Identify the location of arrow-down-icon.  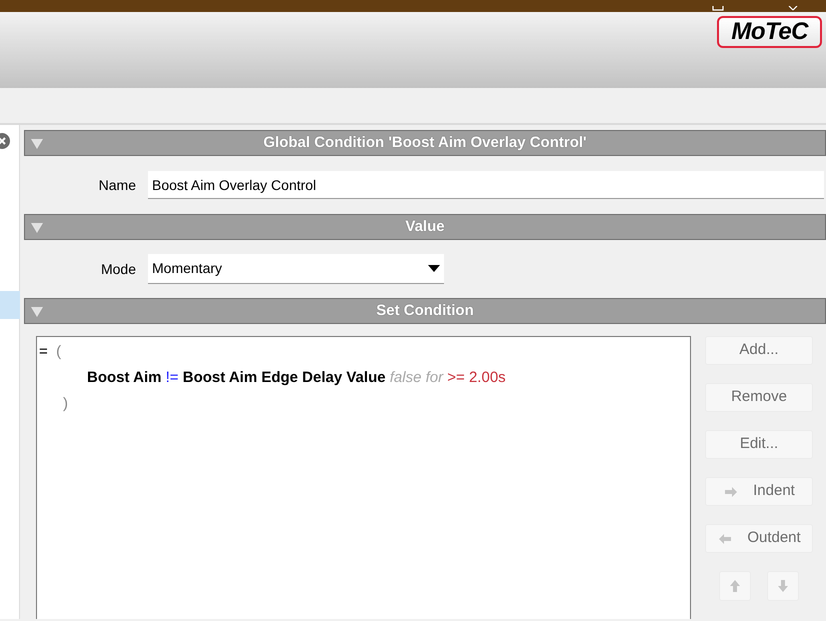
(783, 586).